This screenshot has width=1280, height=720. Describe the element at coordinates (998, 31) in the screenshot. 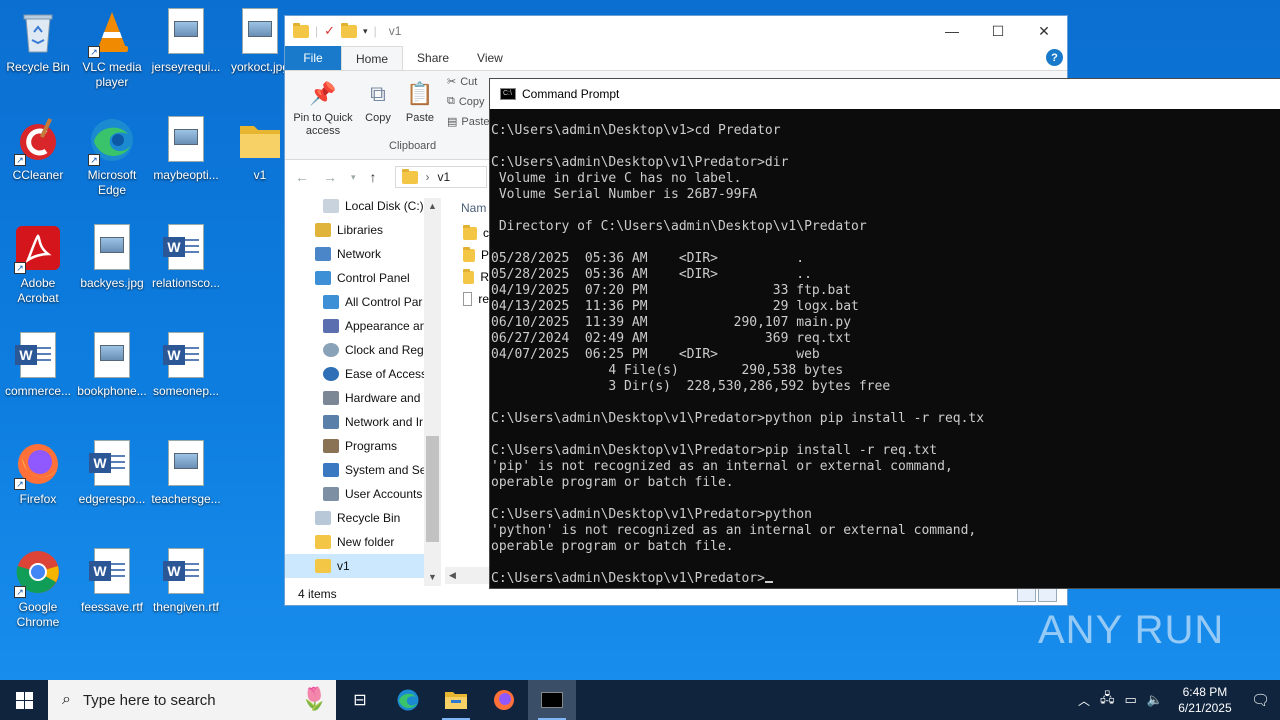

I see `maximize-button: ☐` at that location.